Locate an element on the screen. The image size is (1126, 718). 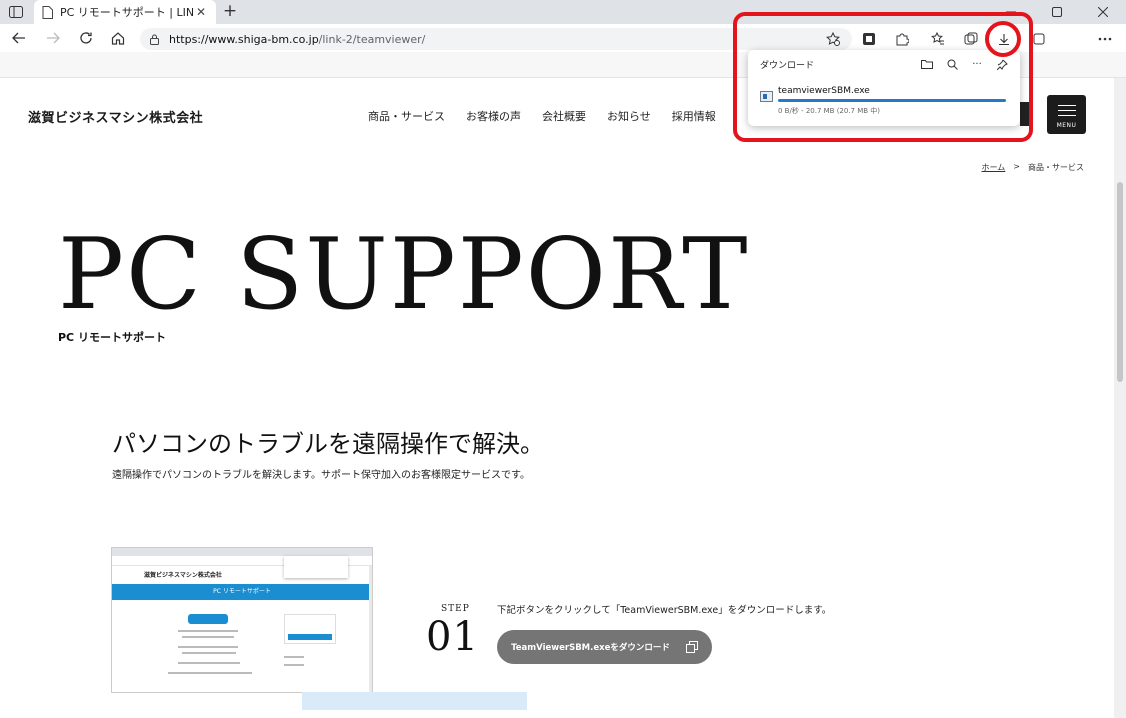
nav-item-recruit: 採用情報 is located at coordinates (694, 116).